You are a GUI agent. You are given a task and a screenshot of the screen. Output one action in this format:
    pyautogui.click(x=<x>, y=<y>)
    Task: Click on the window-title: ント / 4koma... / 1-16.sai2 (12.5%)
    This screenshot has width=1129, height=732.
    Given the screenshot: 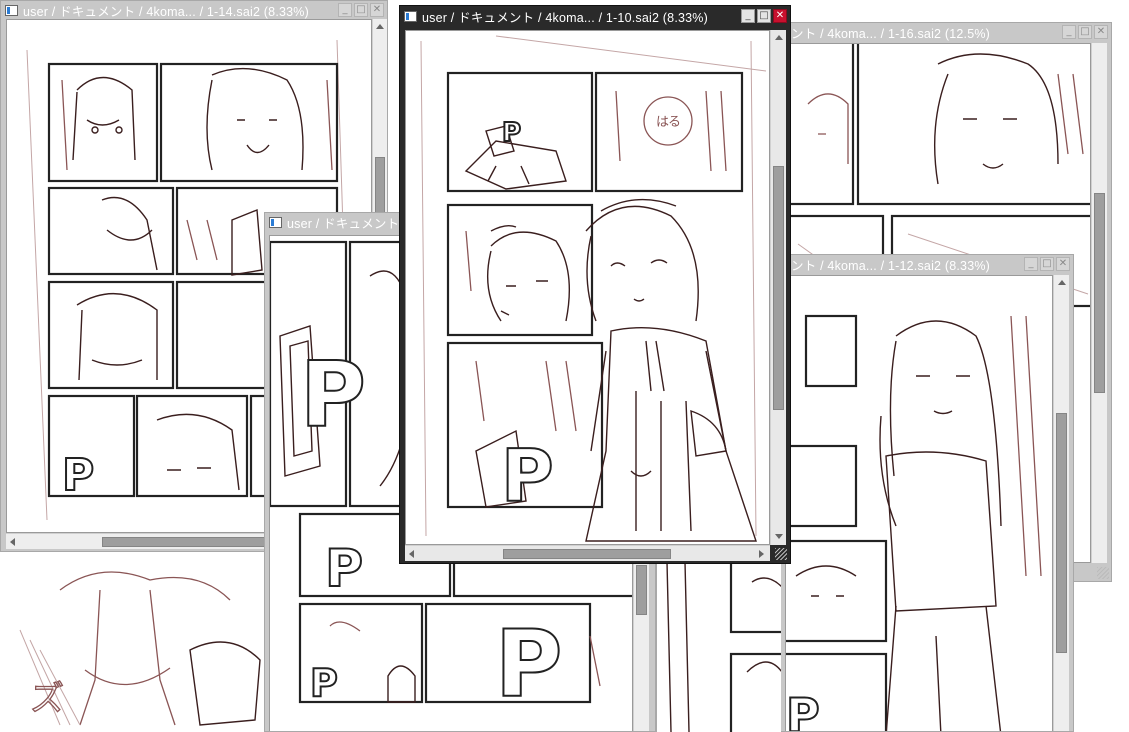 What is the action you would take?
    pyautogui.click(x=891, y=33)
    